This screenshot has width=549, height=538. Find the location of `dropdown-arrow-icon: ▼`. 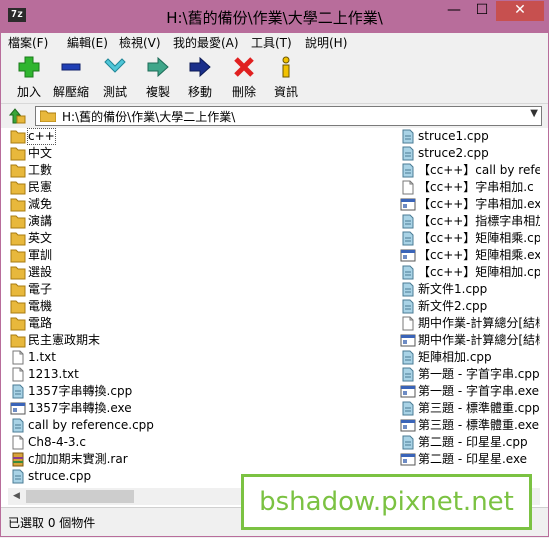

dropdown-arrow-icon: ▼ is located at coordinates (534, 113).